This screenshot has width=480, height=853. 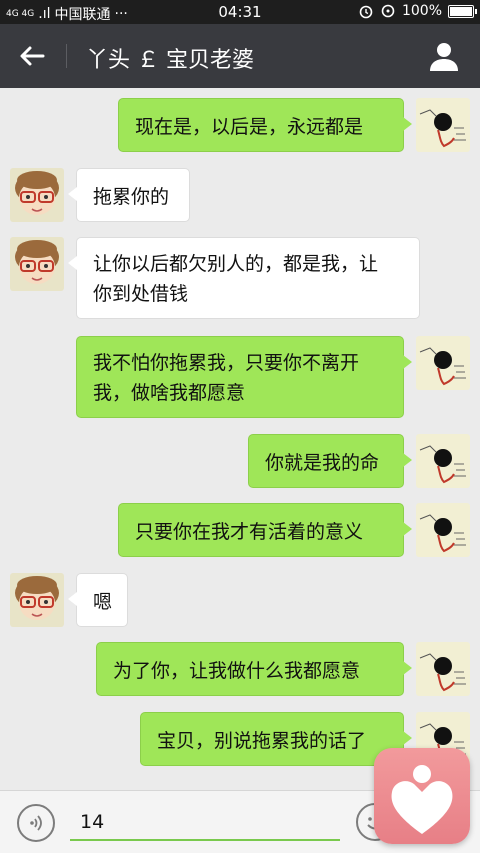 What do you see at coordinates (170, 60) in the screenshot?
I see `chat-title: 丫头 ￡ 宝贝老婆` at bounding box center [170, 60].